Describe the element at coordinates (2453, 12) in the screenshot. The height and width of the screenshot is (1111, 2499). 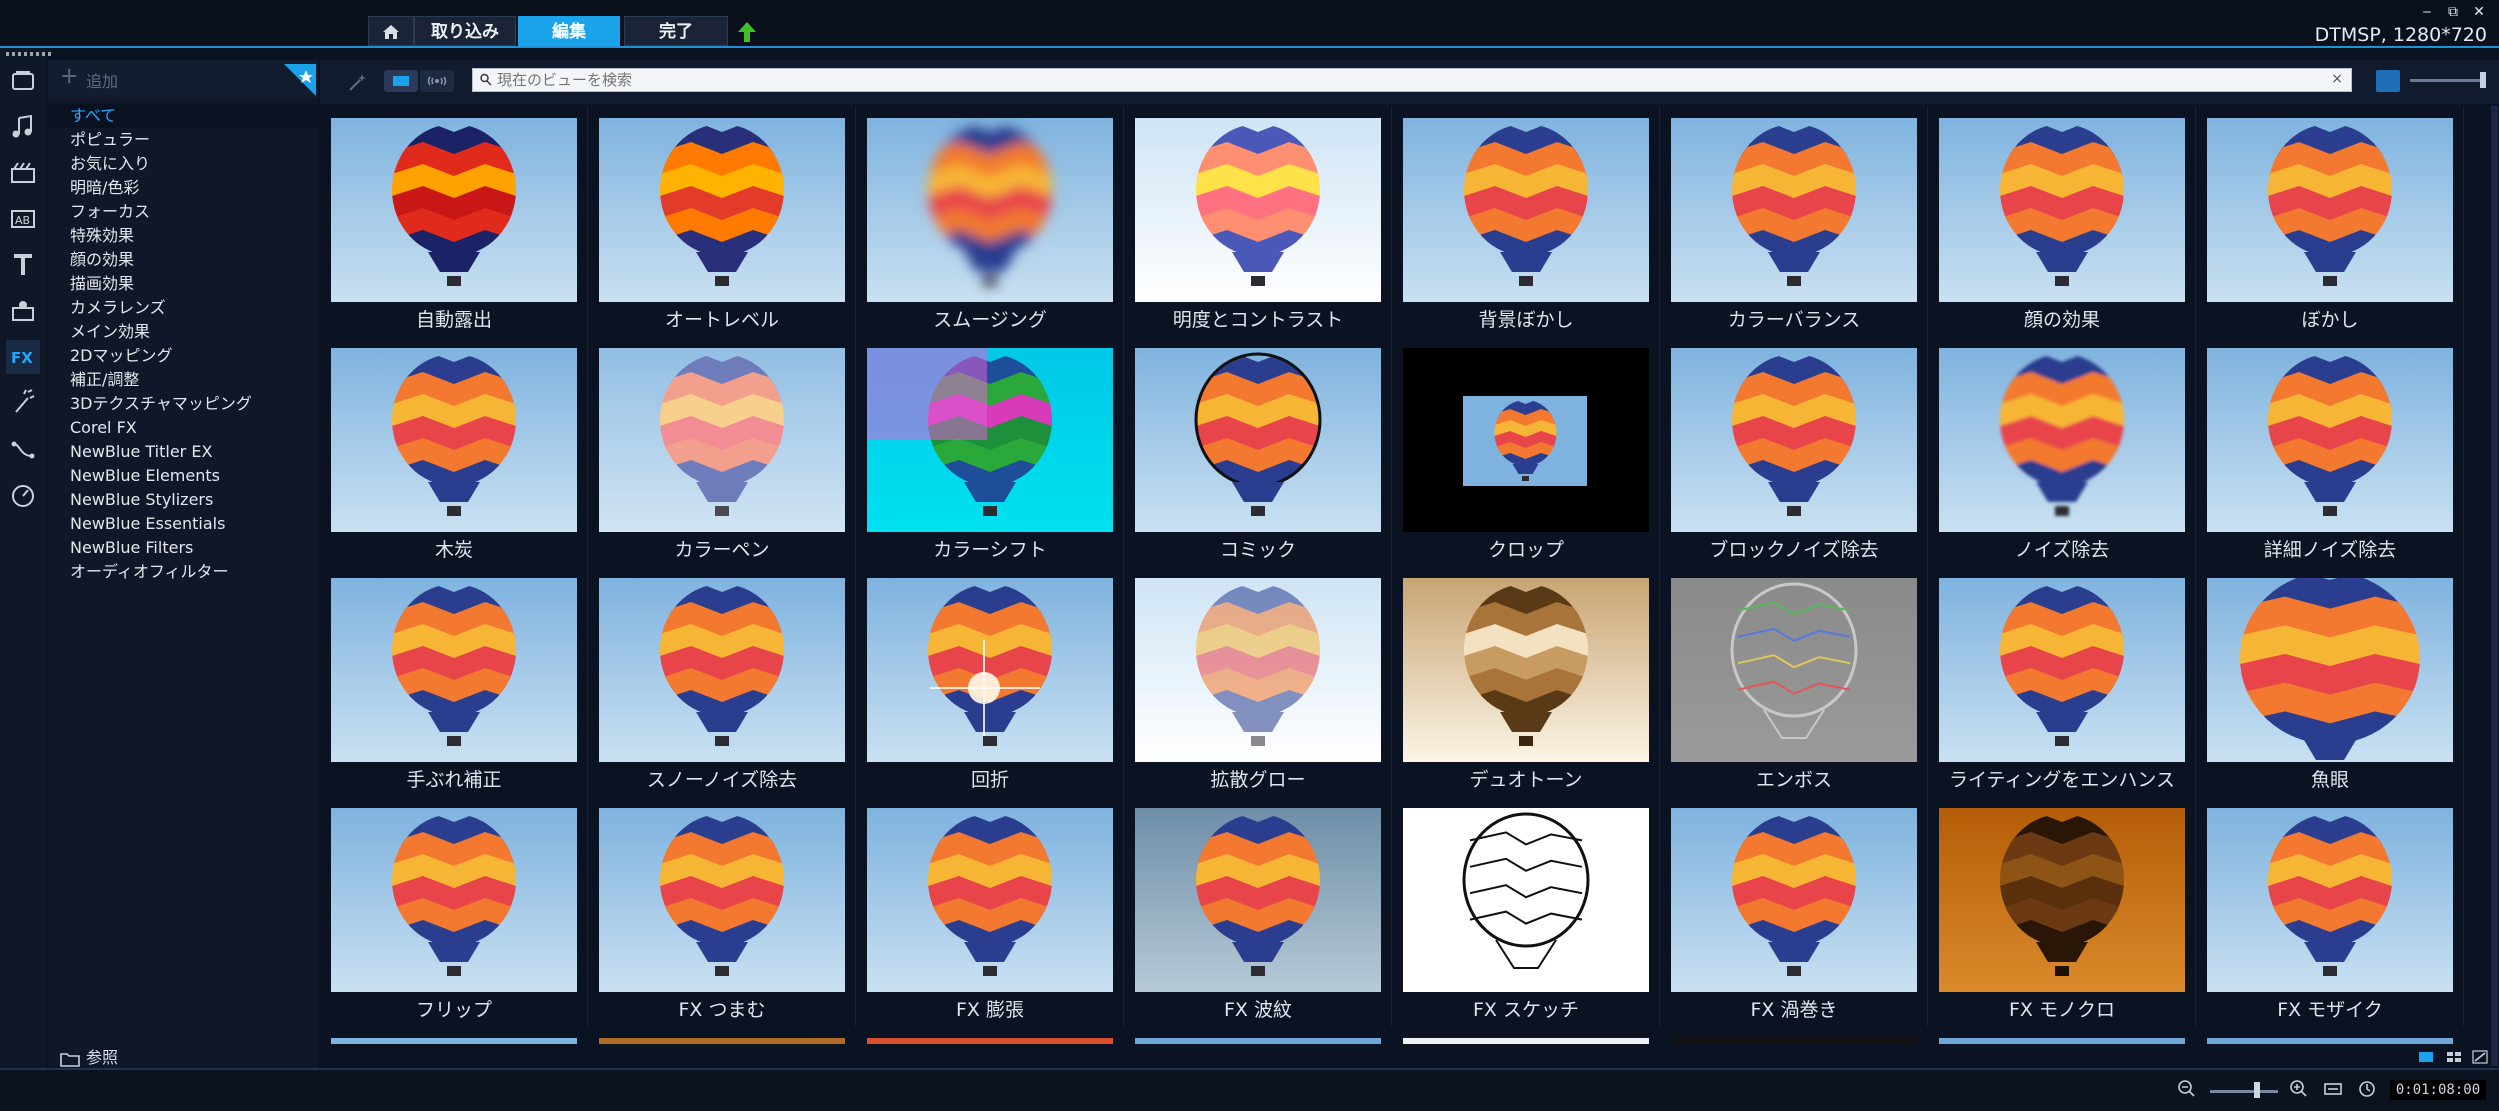
I see `restore-button: ⧉` at that location.